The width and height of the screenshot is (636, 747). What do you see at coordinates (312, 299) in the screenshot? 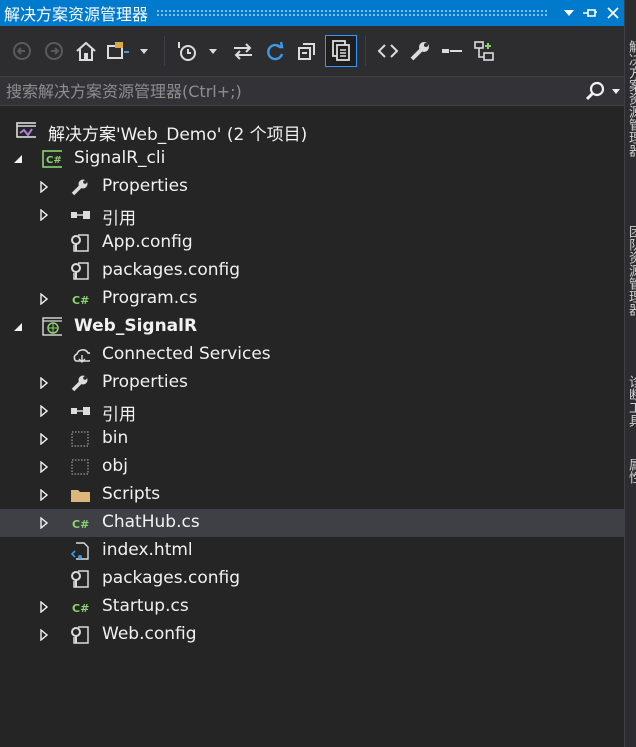
I see `tree-row-file: C# Program.cs` at bounding box center [312, 299].